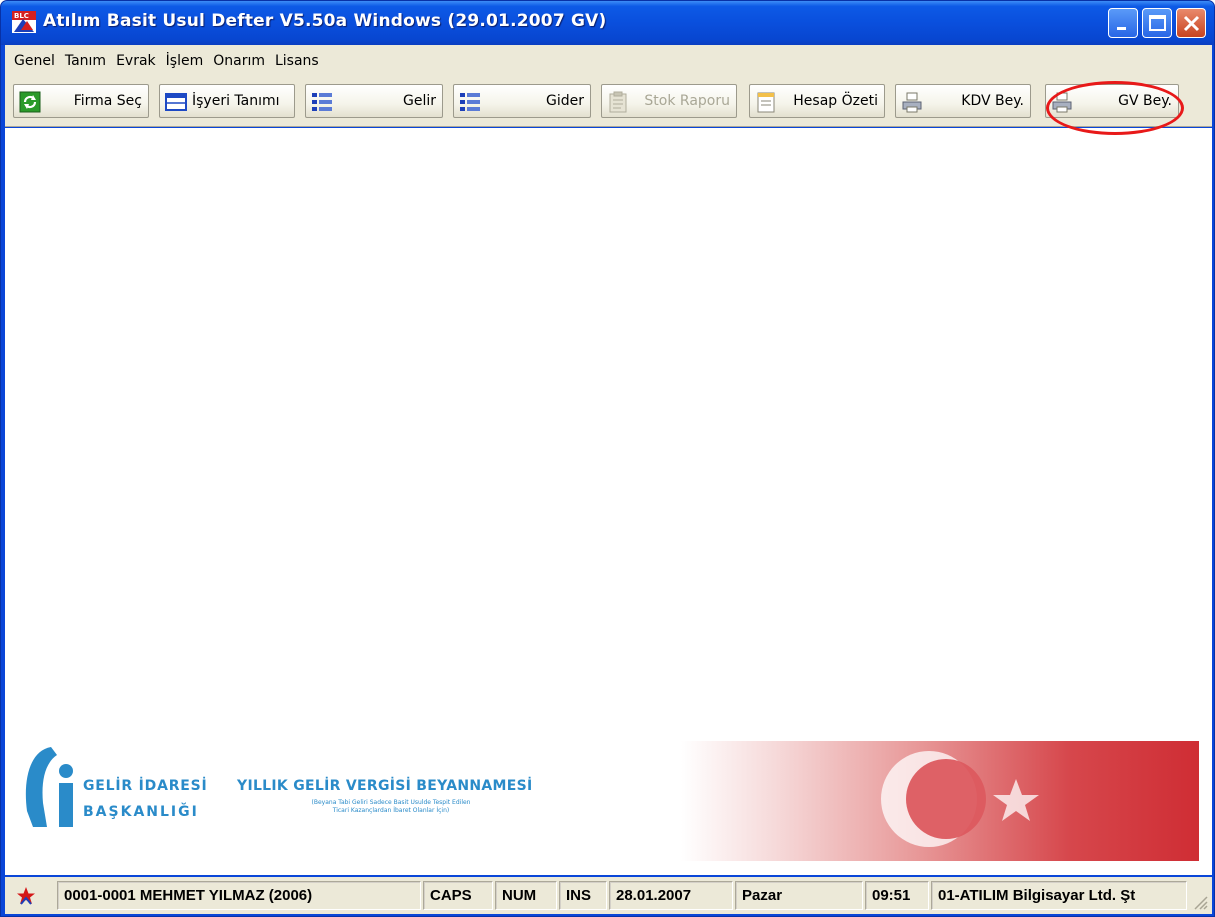  Describe the element at coordinates (565, 101) in the screenshot. I see `gider-label: Gider` at that location.